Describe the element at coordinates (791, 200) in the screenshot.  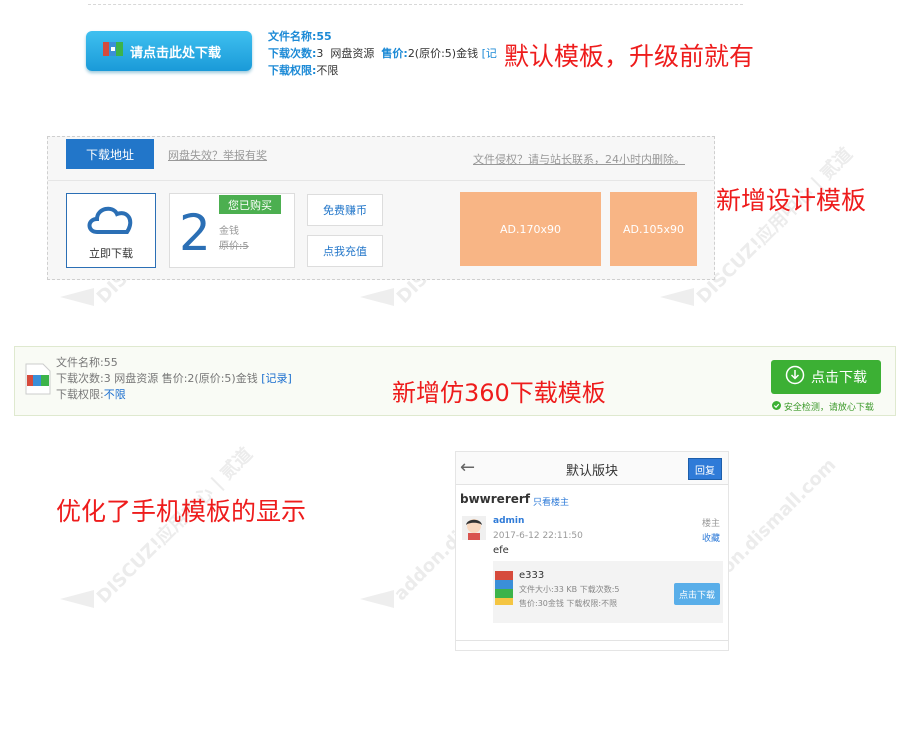
I see `caption-design-template: 新增设计模板` at that location.